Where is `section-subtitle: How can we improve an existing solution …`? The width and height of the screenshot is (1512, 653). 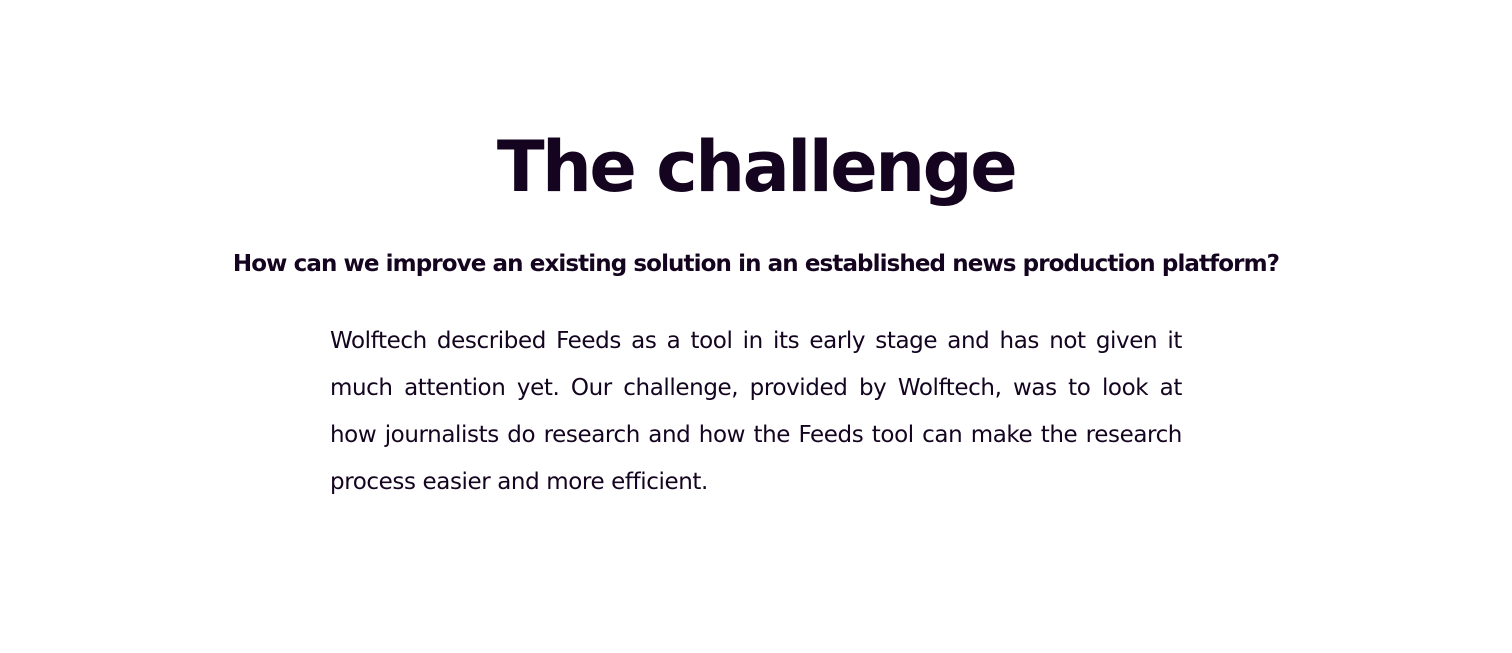
section-subtitle: How can we improve an existing solution … is located at coordinates (756, 264).